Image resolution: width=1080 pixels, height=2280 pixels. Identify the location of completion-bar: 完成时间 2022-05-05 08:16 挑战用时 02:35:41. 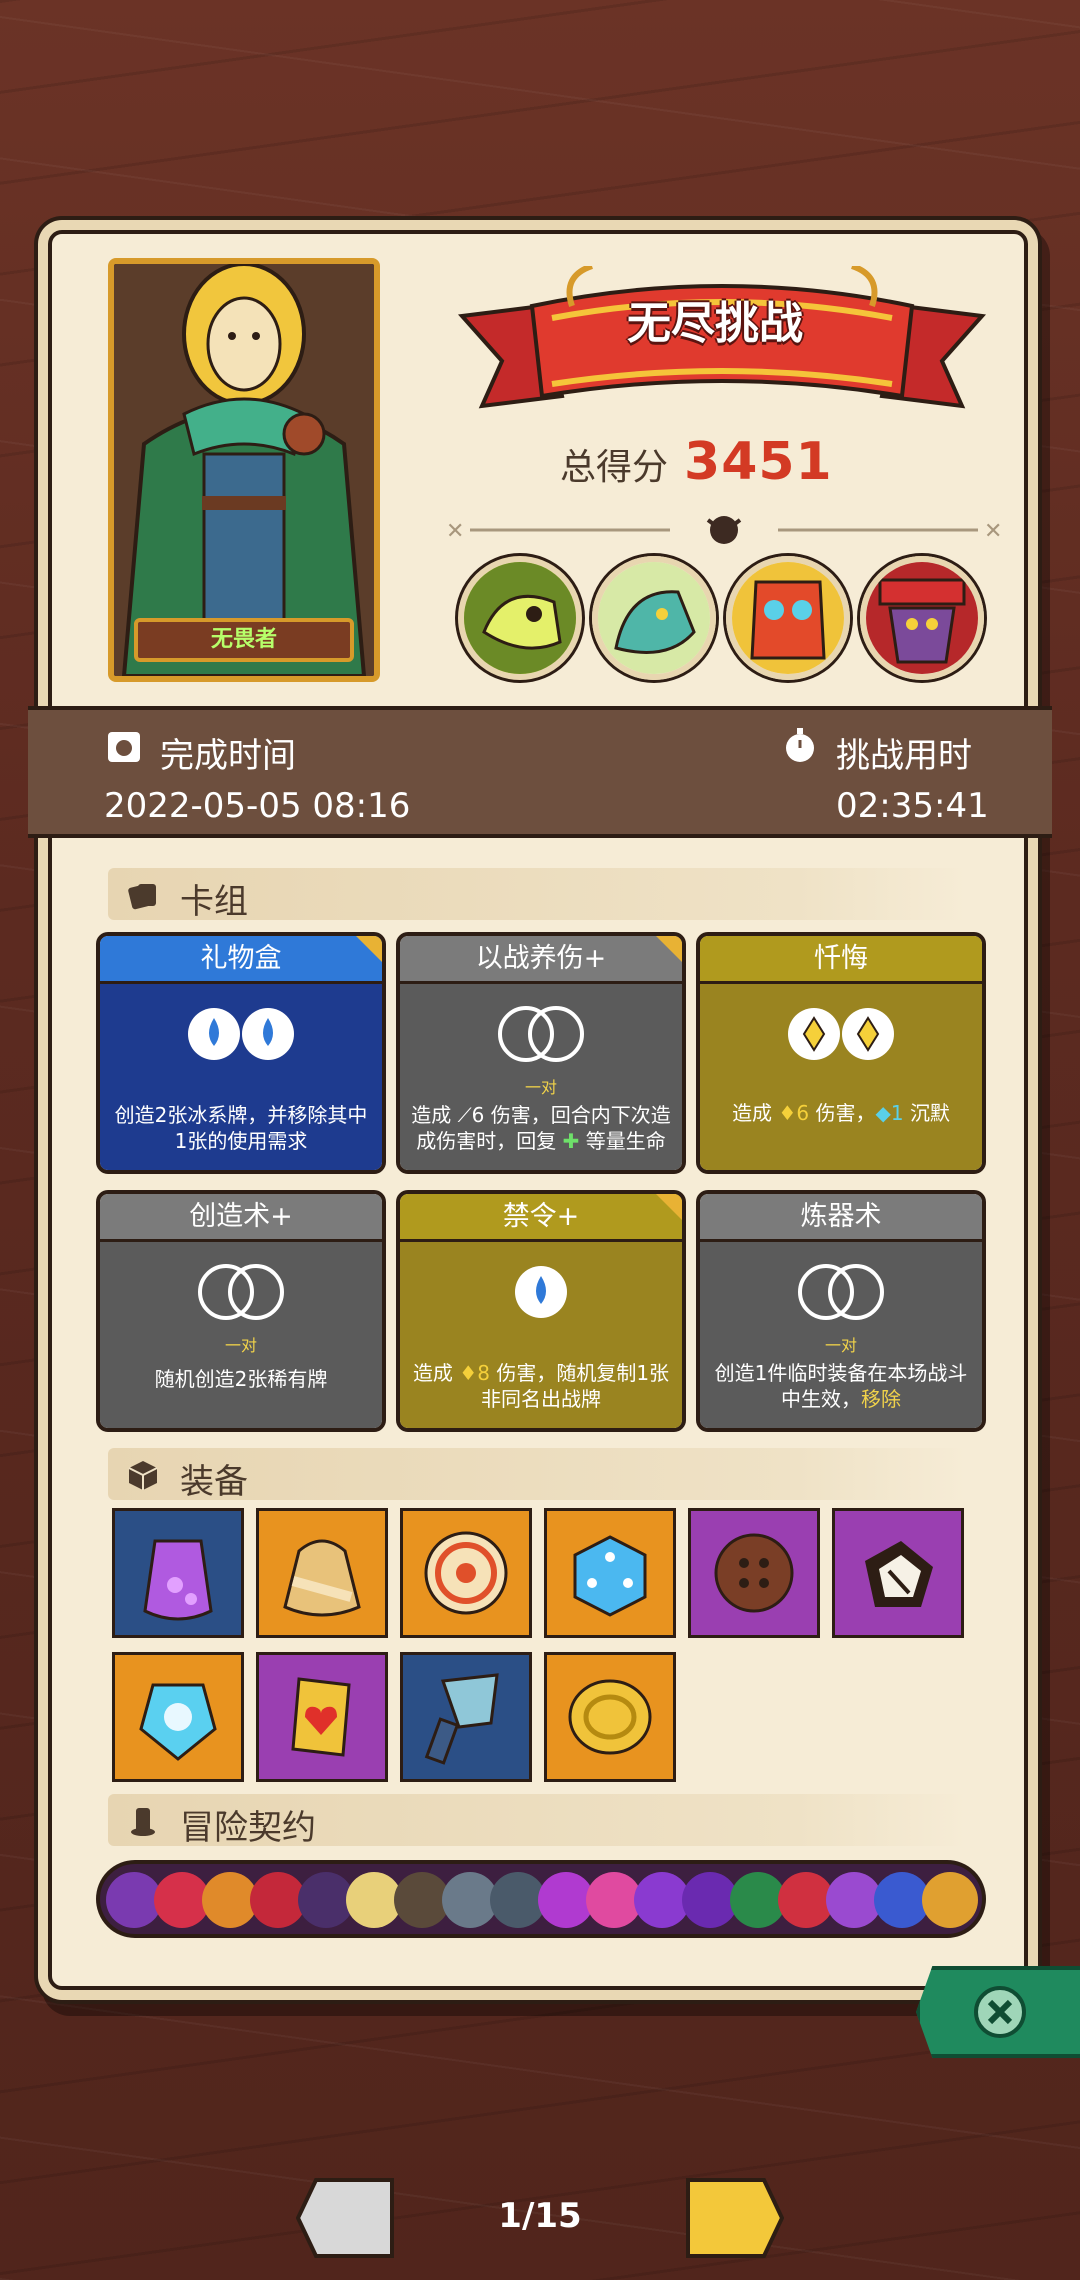
(540, 772).